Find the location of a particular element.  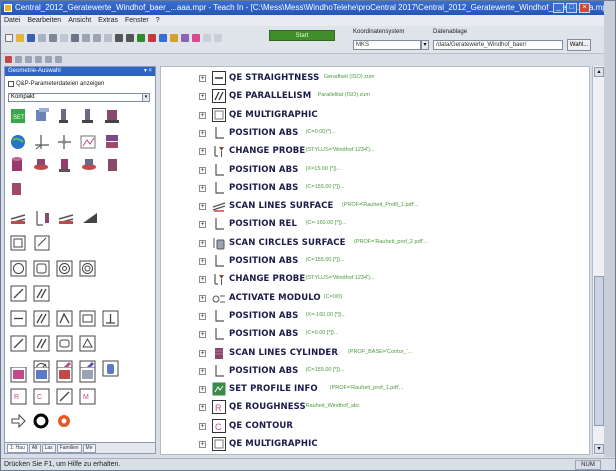

scroll-down-icon: ▾ is located at coordinates (599, 449).